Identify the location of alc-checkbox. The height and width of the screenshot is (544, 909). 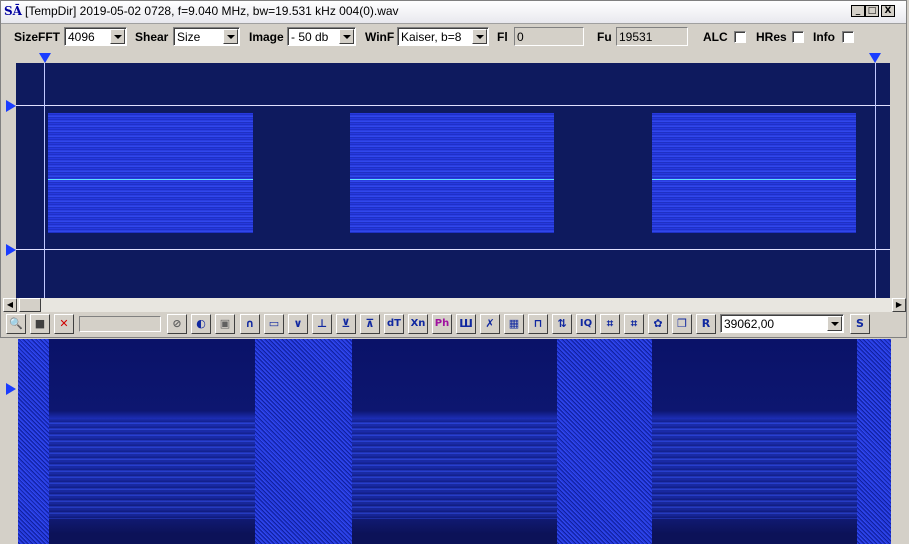
(740, 37).